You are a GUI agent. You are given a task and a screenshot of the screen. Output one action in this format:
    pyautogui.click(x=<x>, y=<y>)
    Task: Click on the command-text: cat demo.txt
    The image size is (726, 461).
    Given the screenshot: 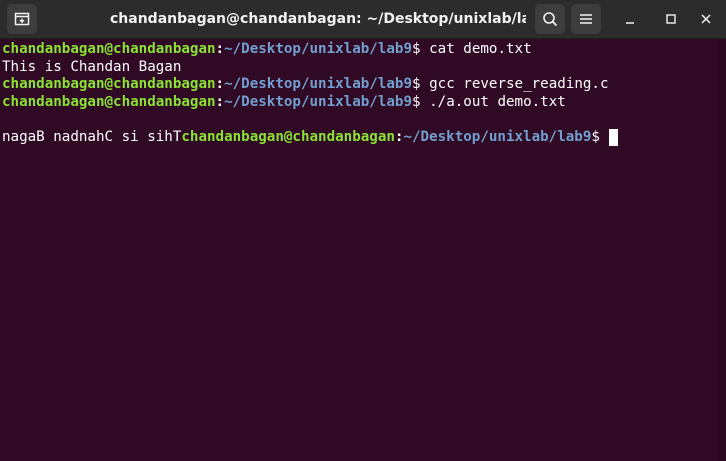 What is the action you would take?
    pyautogui.click(x=480, y=49)
    